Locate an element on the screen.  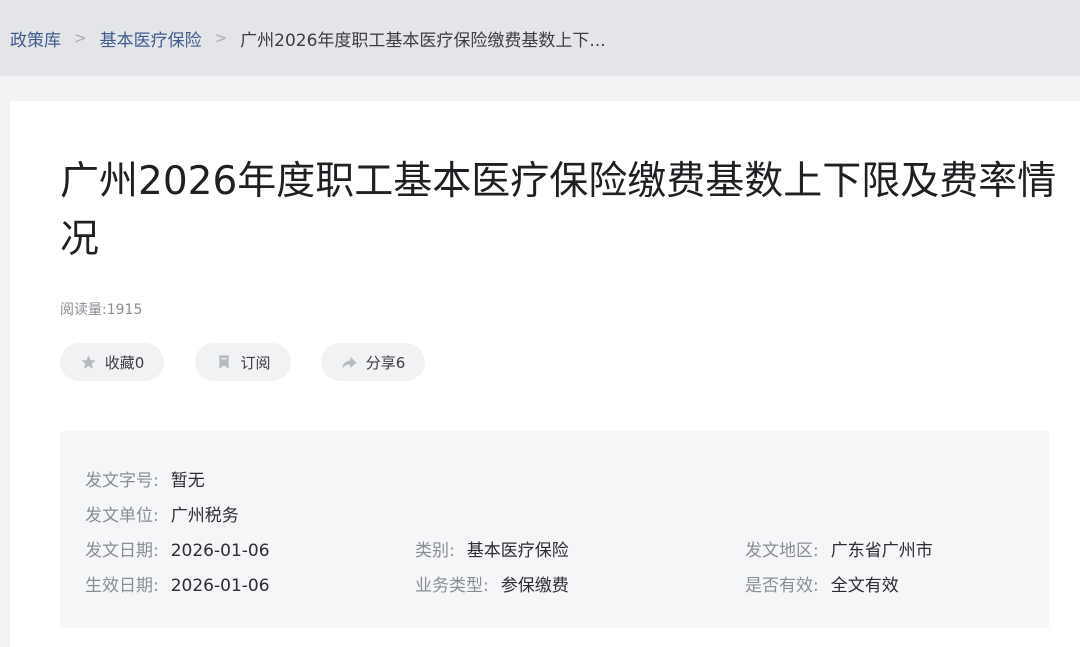
doc-number: 发文字号: 暂无 is located at coordinates (145, 478).